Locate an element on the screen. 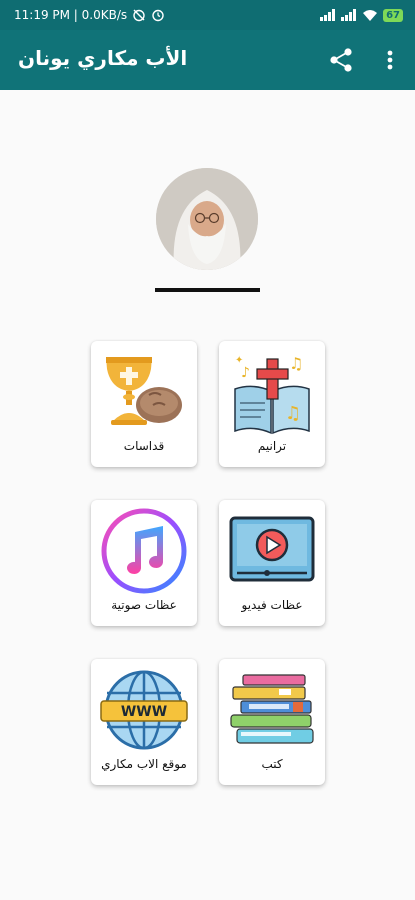  card-label-website: موقع الاب مكاري is located at coordinates (144, 764).